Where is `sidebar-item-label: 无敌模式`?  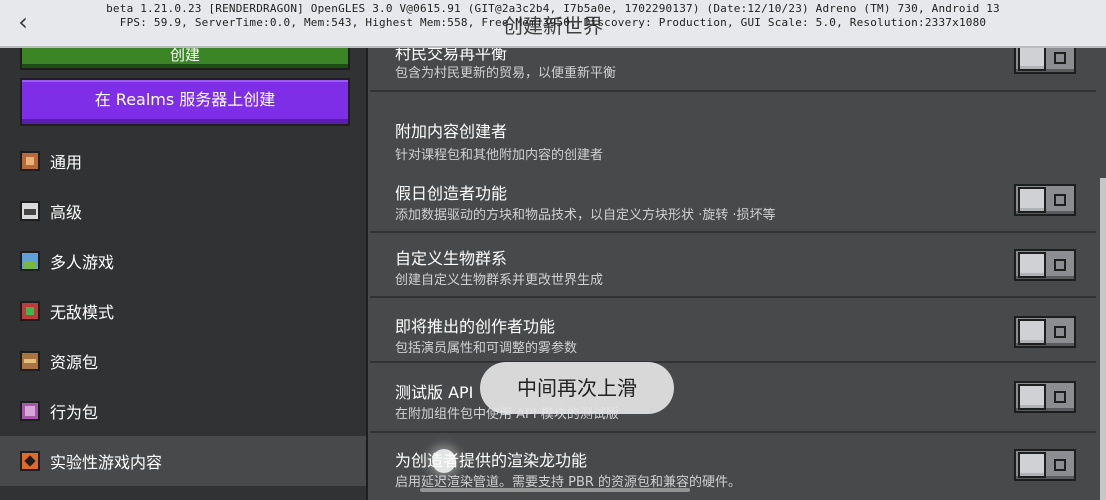 sidebar-item-label: 无敌模式 is located at coordinates (82, 312).